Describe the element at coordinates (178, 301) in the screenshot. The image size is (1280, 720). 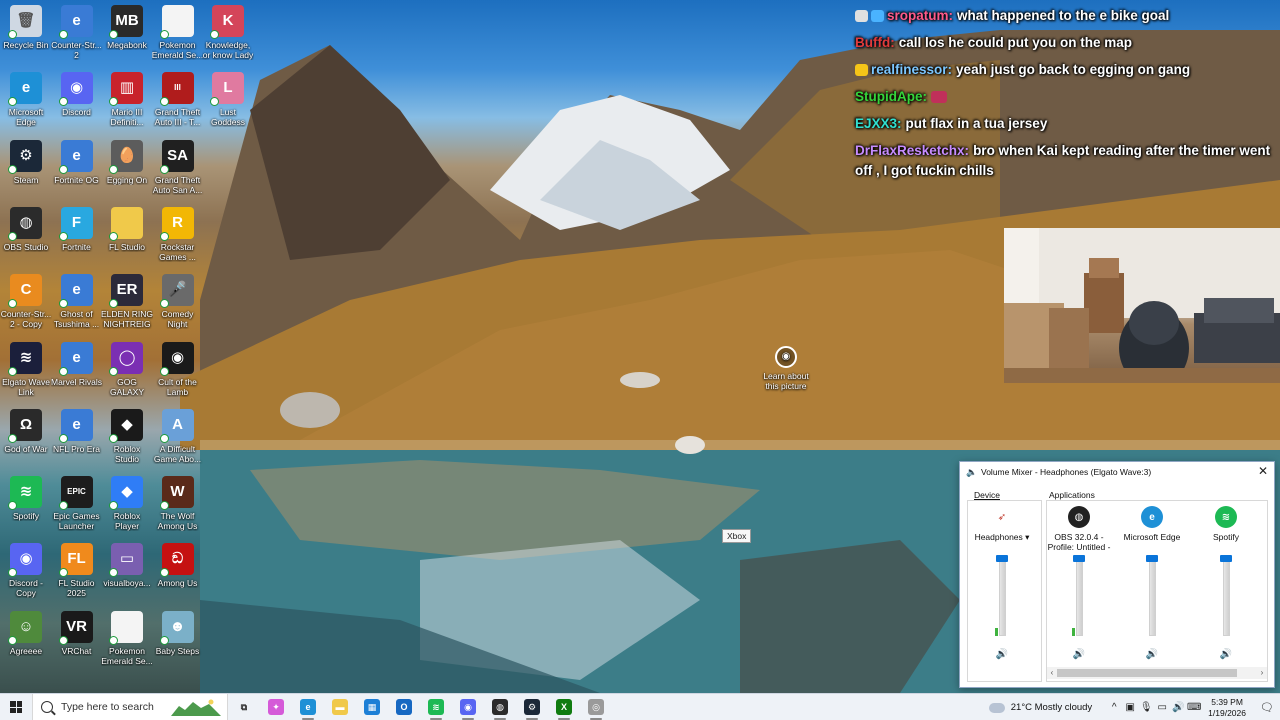
I see `desktop-icon: 🎤 Comedy Night` at that location.